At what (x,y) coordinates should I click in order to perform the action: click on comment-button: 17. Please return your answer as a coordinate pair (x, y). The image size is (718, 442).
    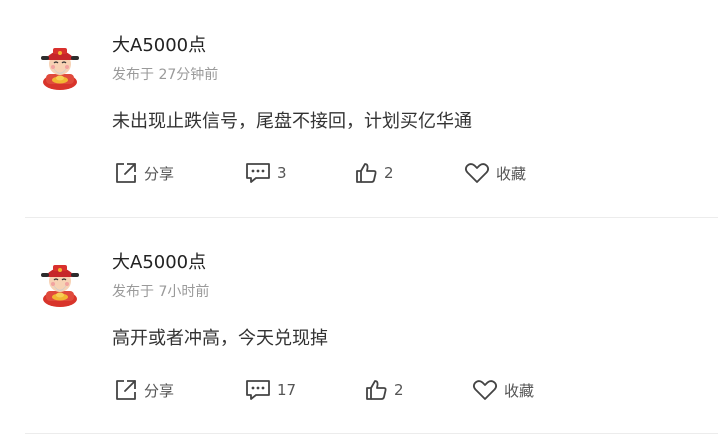
    Looking at the image, I should click on (270, 390).